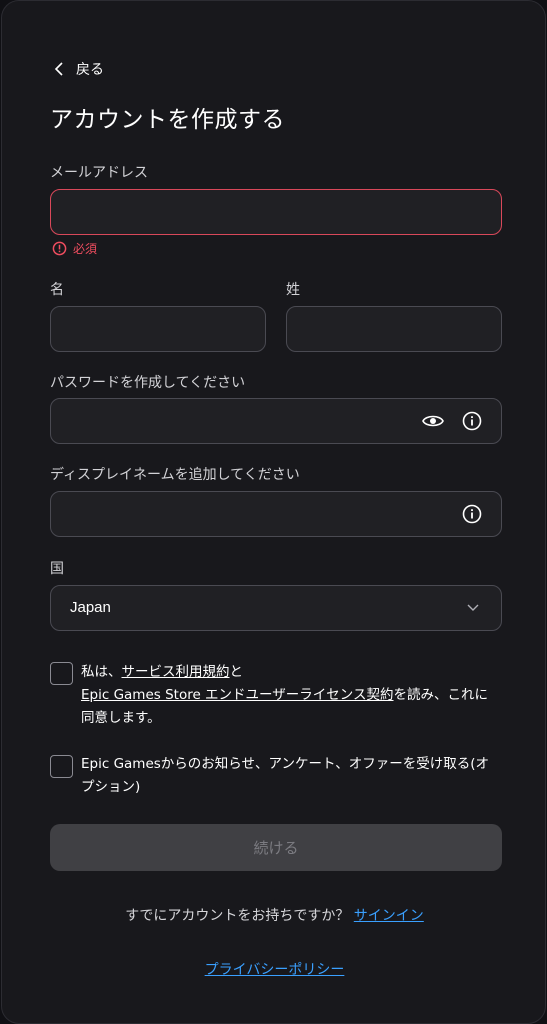 The image size is (547, 1024). I want to click on eye-icon, so click(433, 421).